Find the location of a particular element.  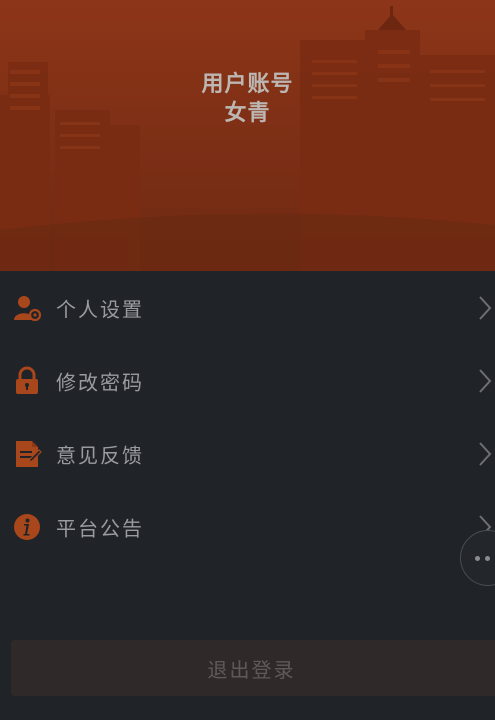

menu-label: 平台公告 is located at coordinates (100, 528).